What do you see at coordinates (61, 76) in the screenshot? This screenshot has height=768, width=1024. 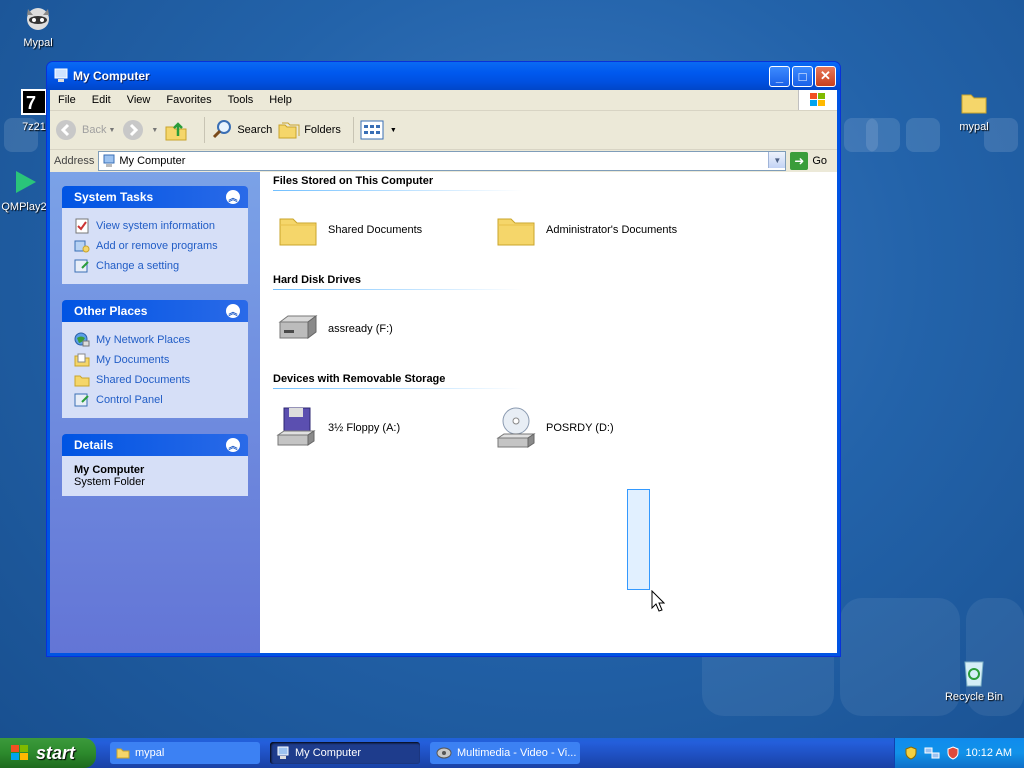 I see `computer-icon` at bounding box center [61, 76].